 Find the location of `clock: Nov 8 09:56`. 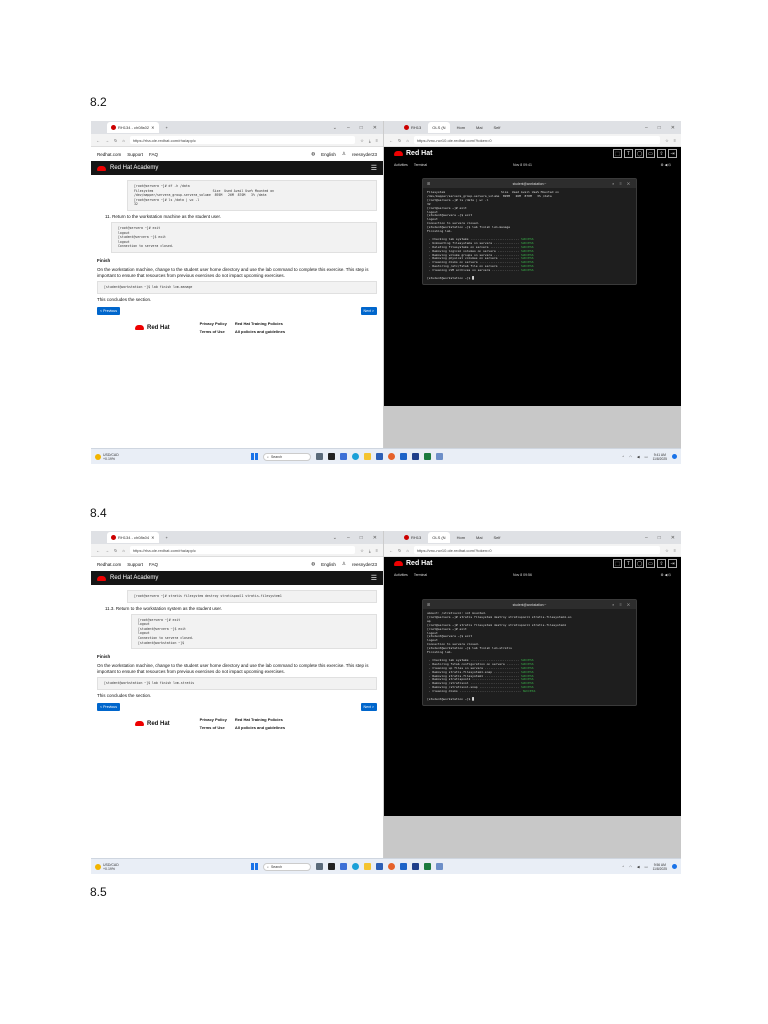

clock: Nov 8 09:56 is located at coordinates (522, 575).